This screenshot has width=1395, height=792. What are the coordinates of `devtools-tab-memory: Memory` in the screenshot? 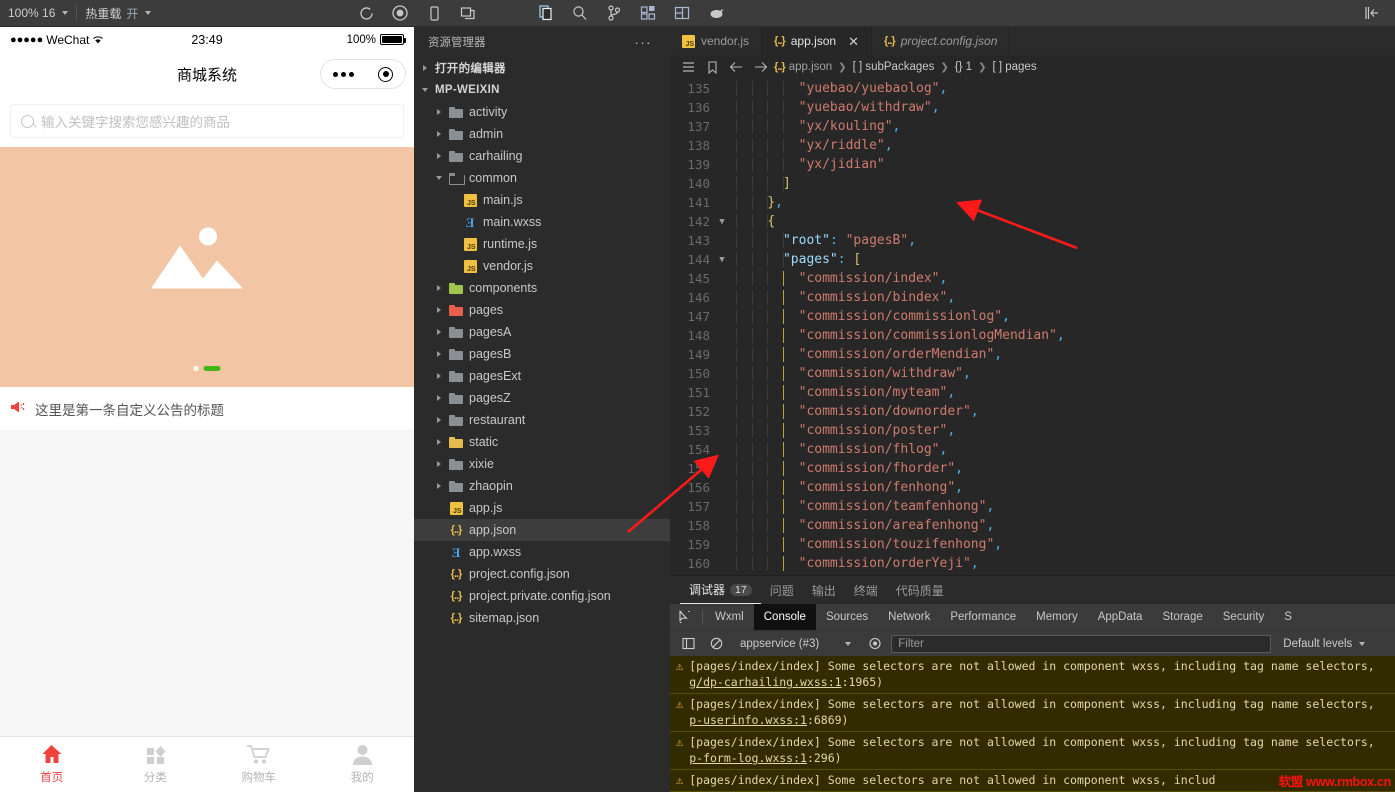 It's located at (1057, 617).